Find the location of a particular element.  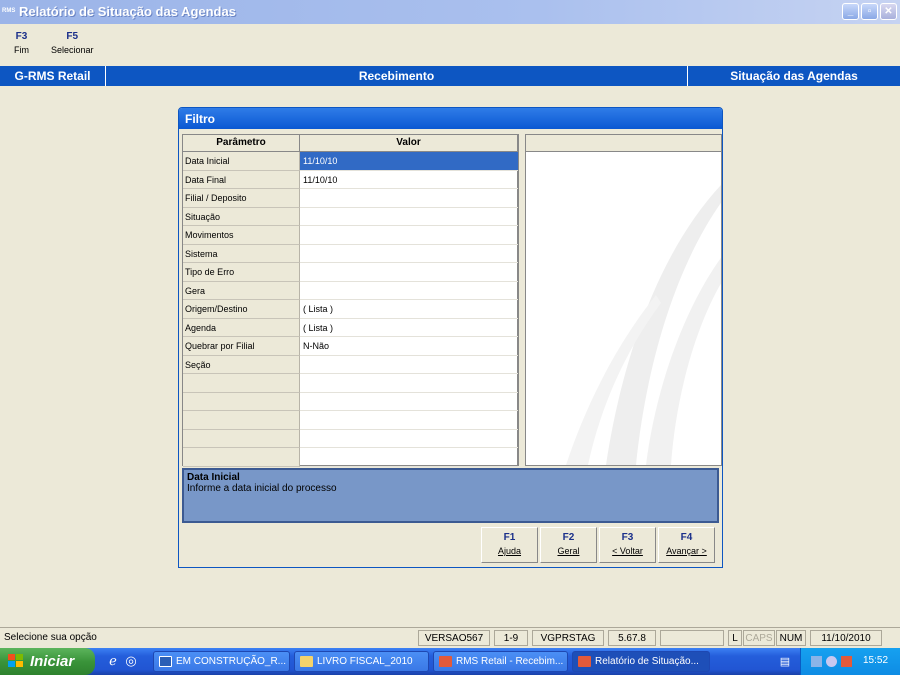

security-icon is located at coordinates (831, 661).